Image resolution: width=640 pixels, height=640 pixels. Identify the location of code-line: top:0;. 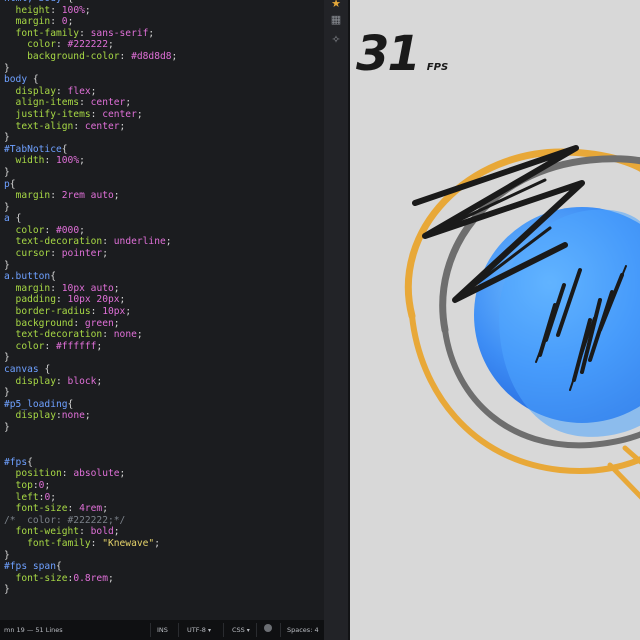
(90, 486).